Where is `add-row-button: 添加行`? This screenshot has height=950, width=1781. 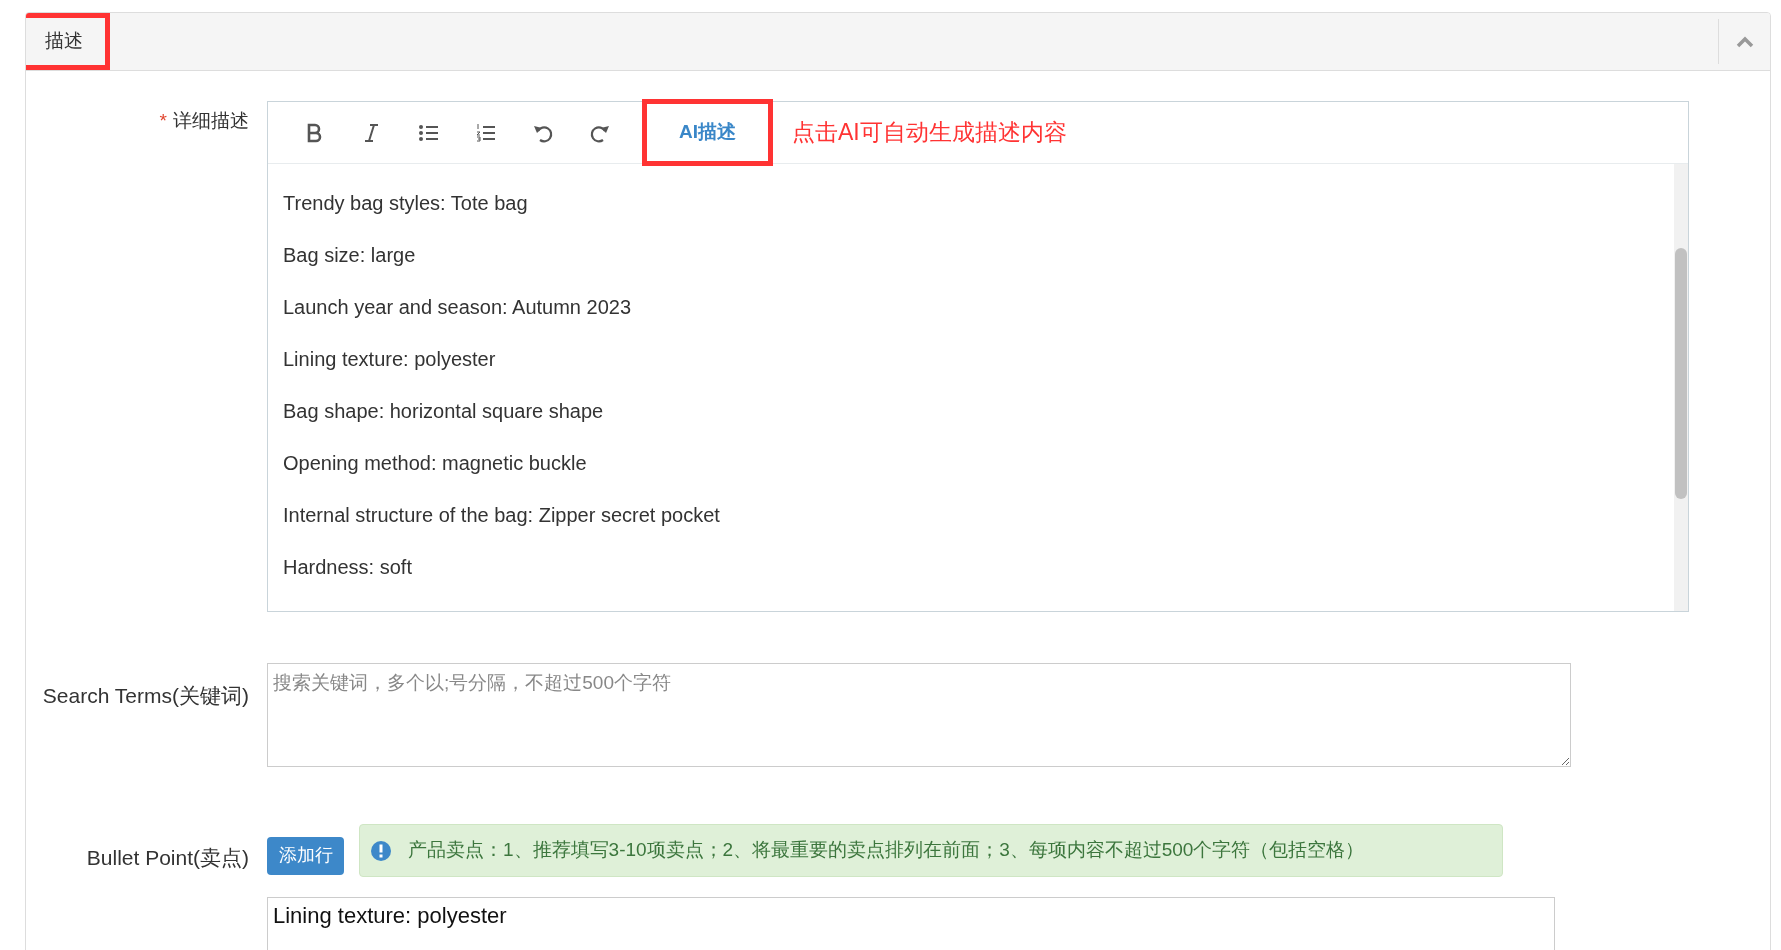
add-row-button: 添加行 is located at coordinates (305, 855).